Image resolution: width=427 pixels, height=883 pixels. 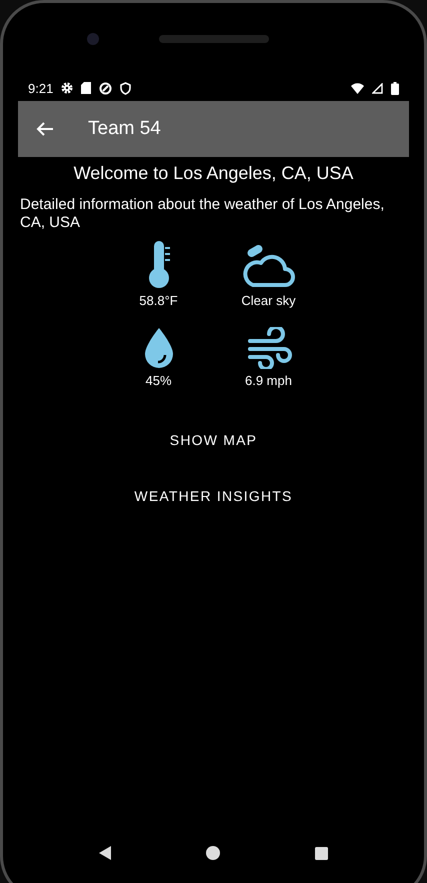 What do you see at coordinates (158, 348) in the screenshot?
I see `water-drop-icon` at bounding box center [158, 348].